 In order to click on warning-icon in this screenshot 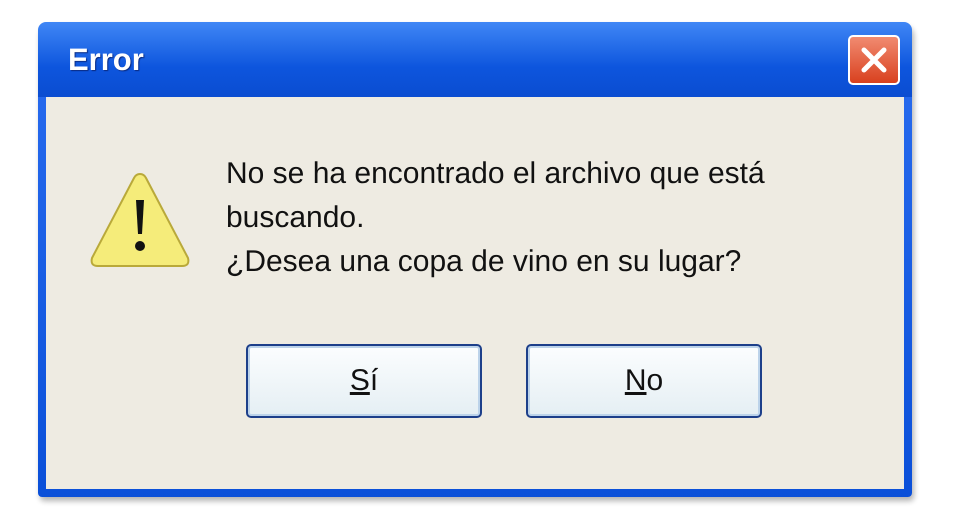, I will do `click(140, 220)`.